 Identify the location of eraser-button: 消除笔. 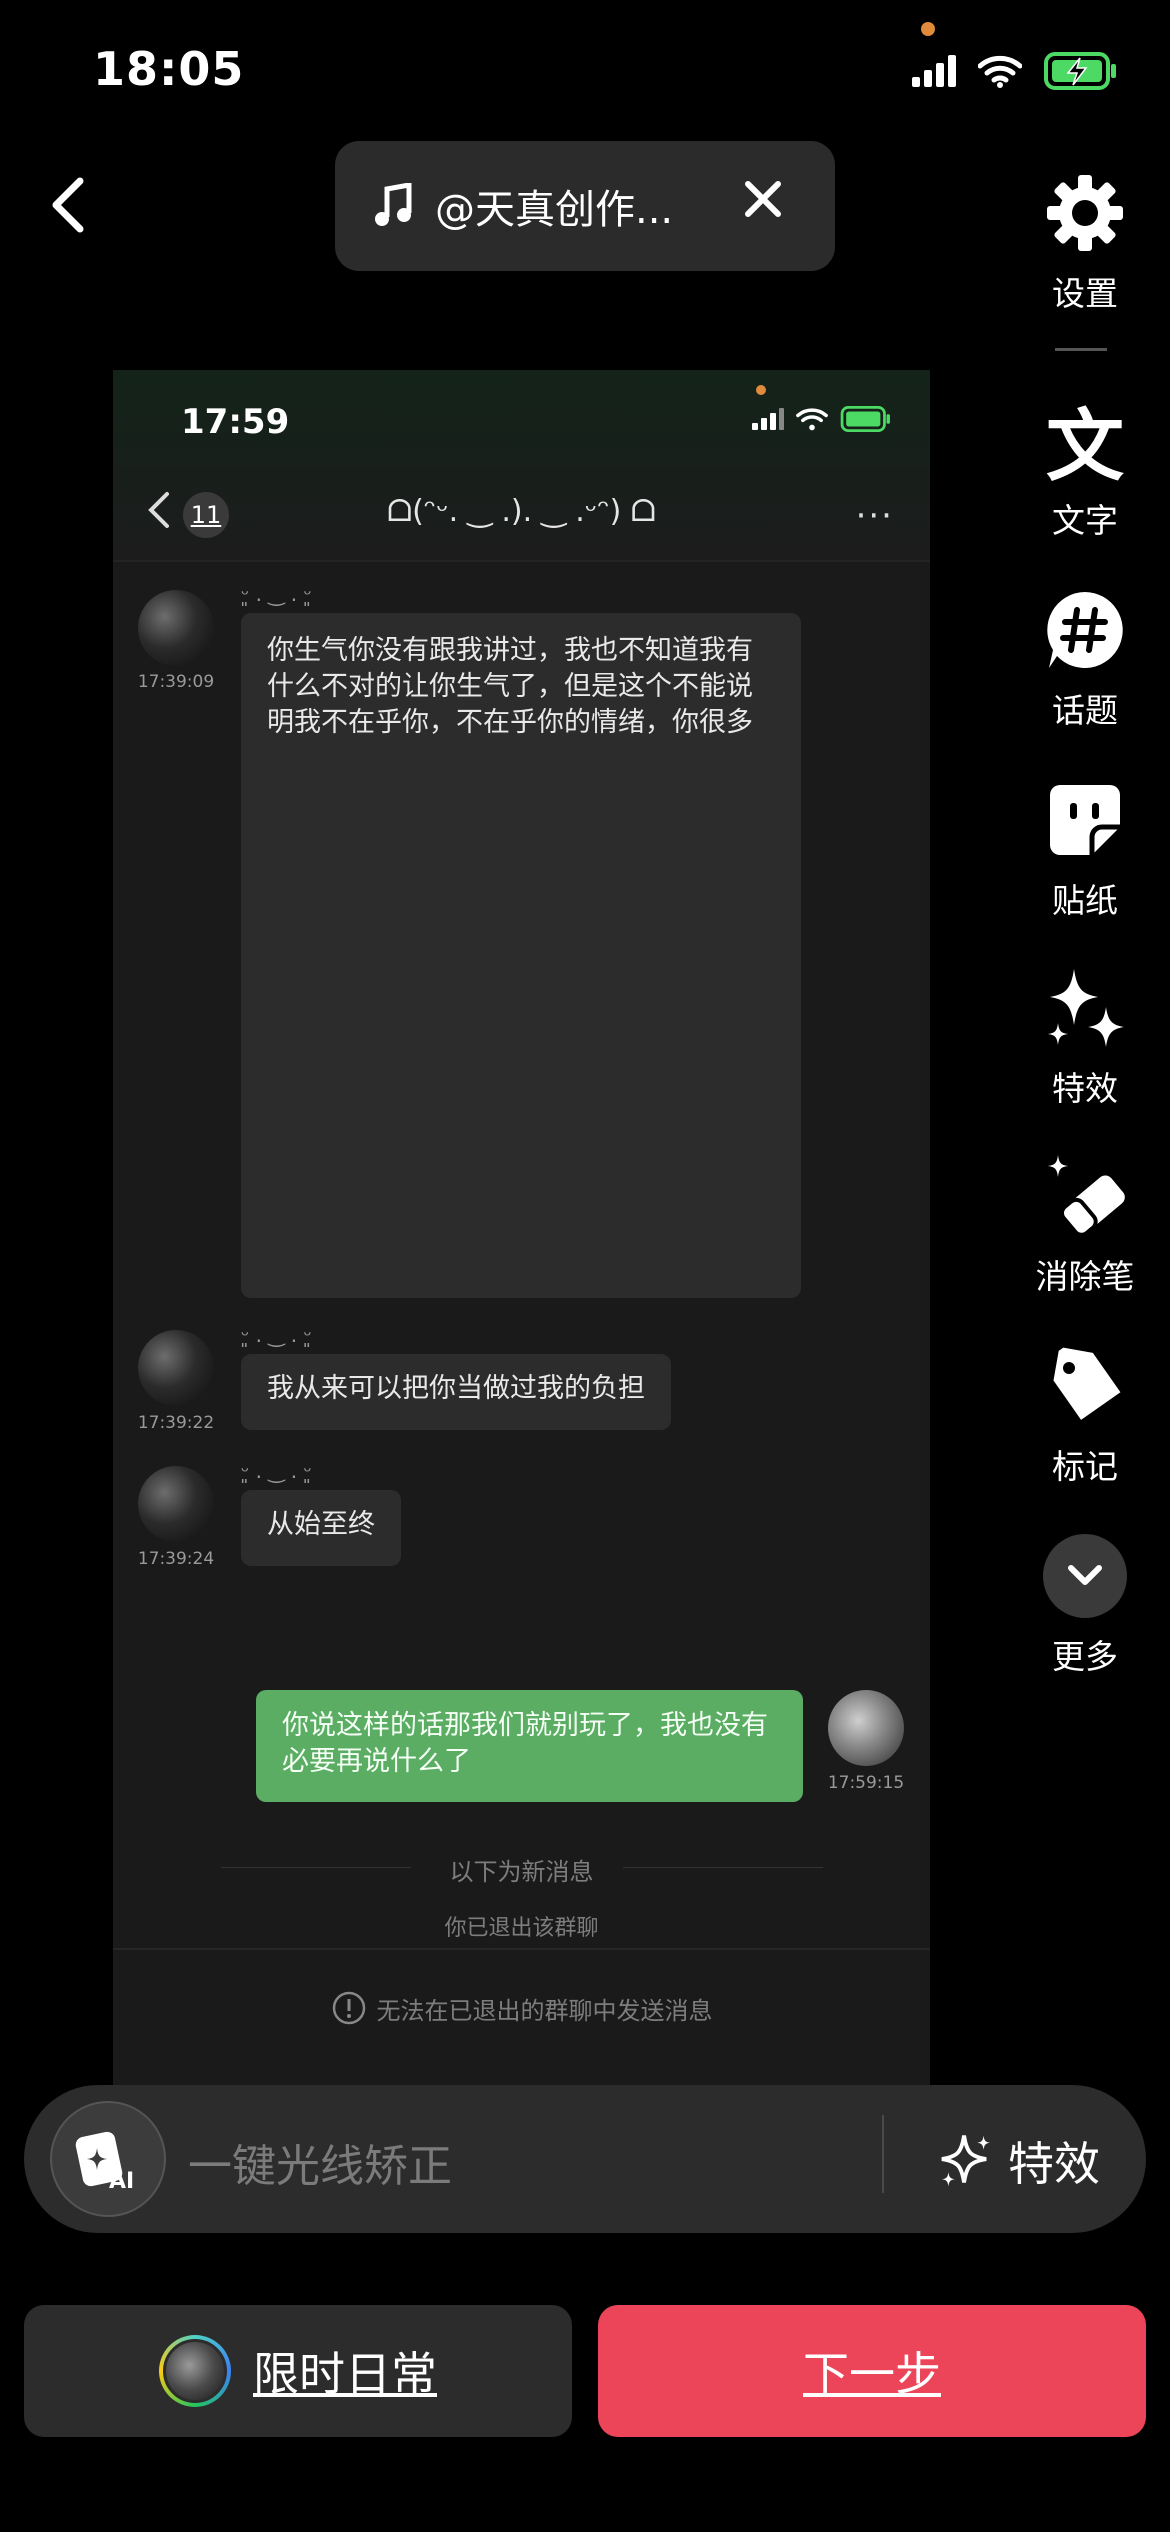
(1085, 1223).